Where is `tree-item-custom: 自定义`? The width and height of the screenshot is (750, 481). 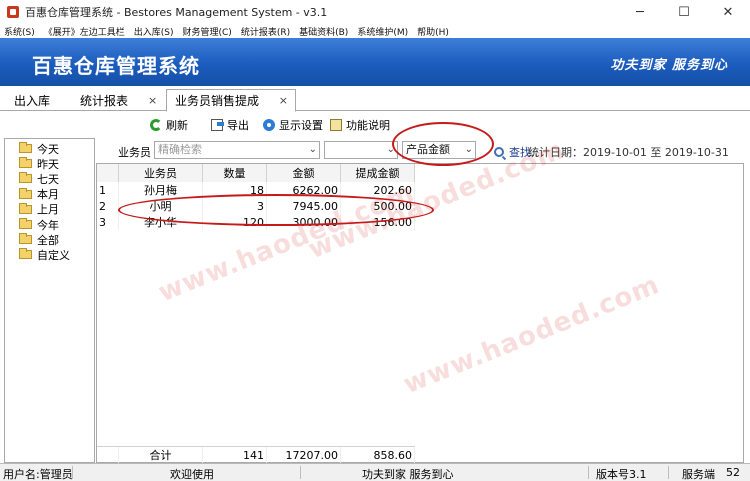
tree-item-custom: 自定义 is located at coordinates (49, 254).